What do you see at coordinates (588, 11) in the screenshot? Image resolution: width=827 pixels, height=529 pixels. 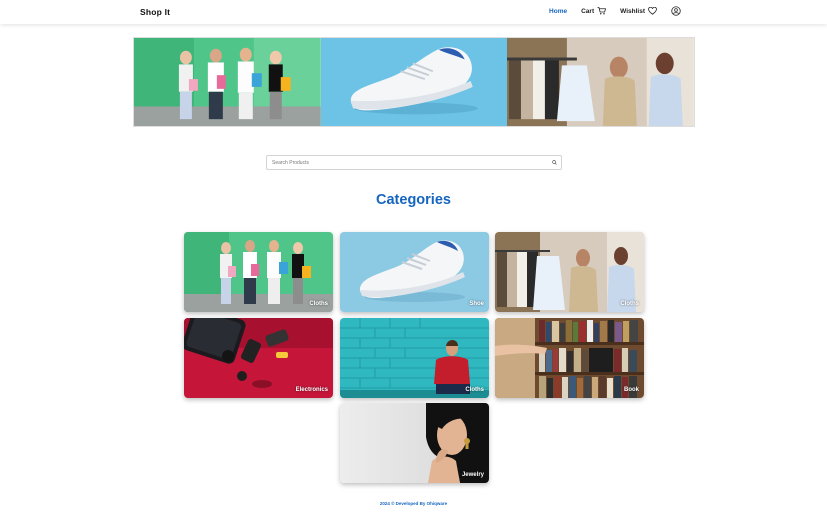 I see `nav-cart-label: Cart` at bounding box center [588, 11].